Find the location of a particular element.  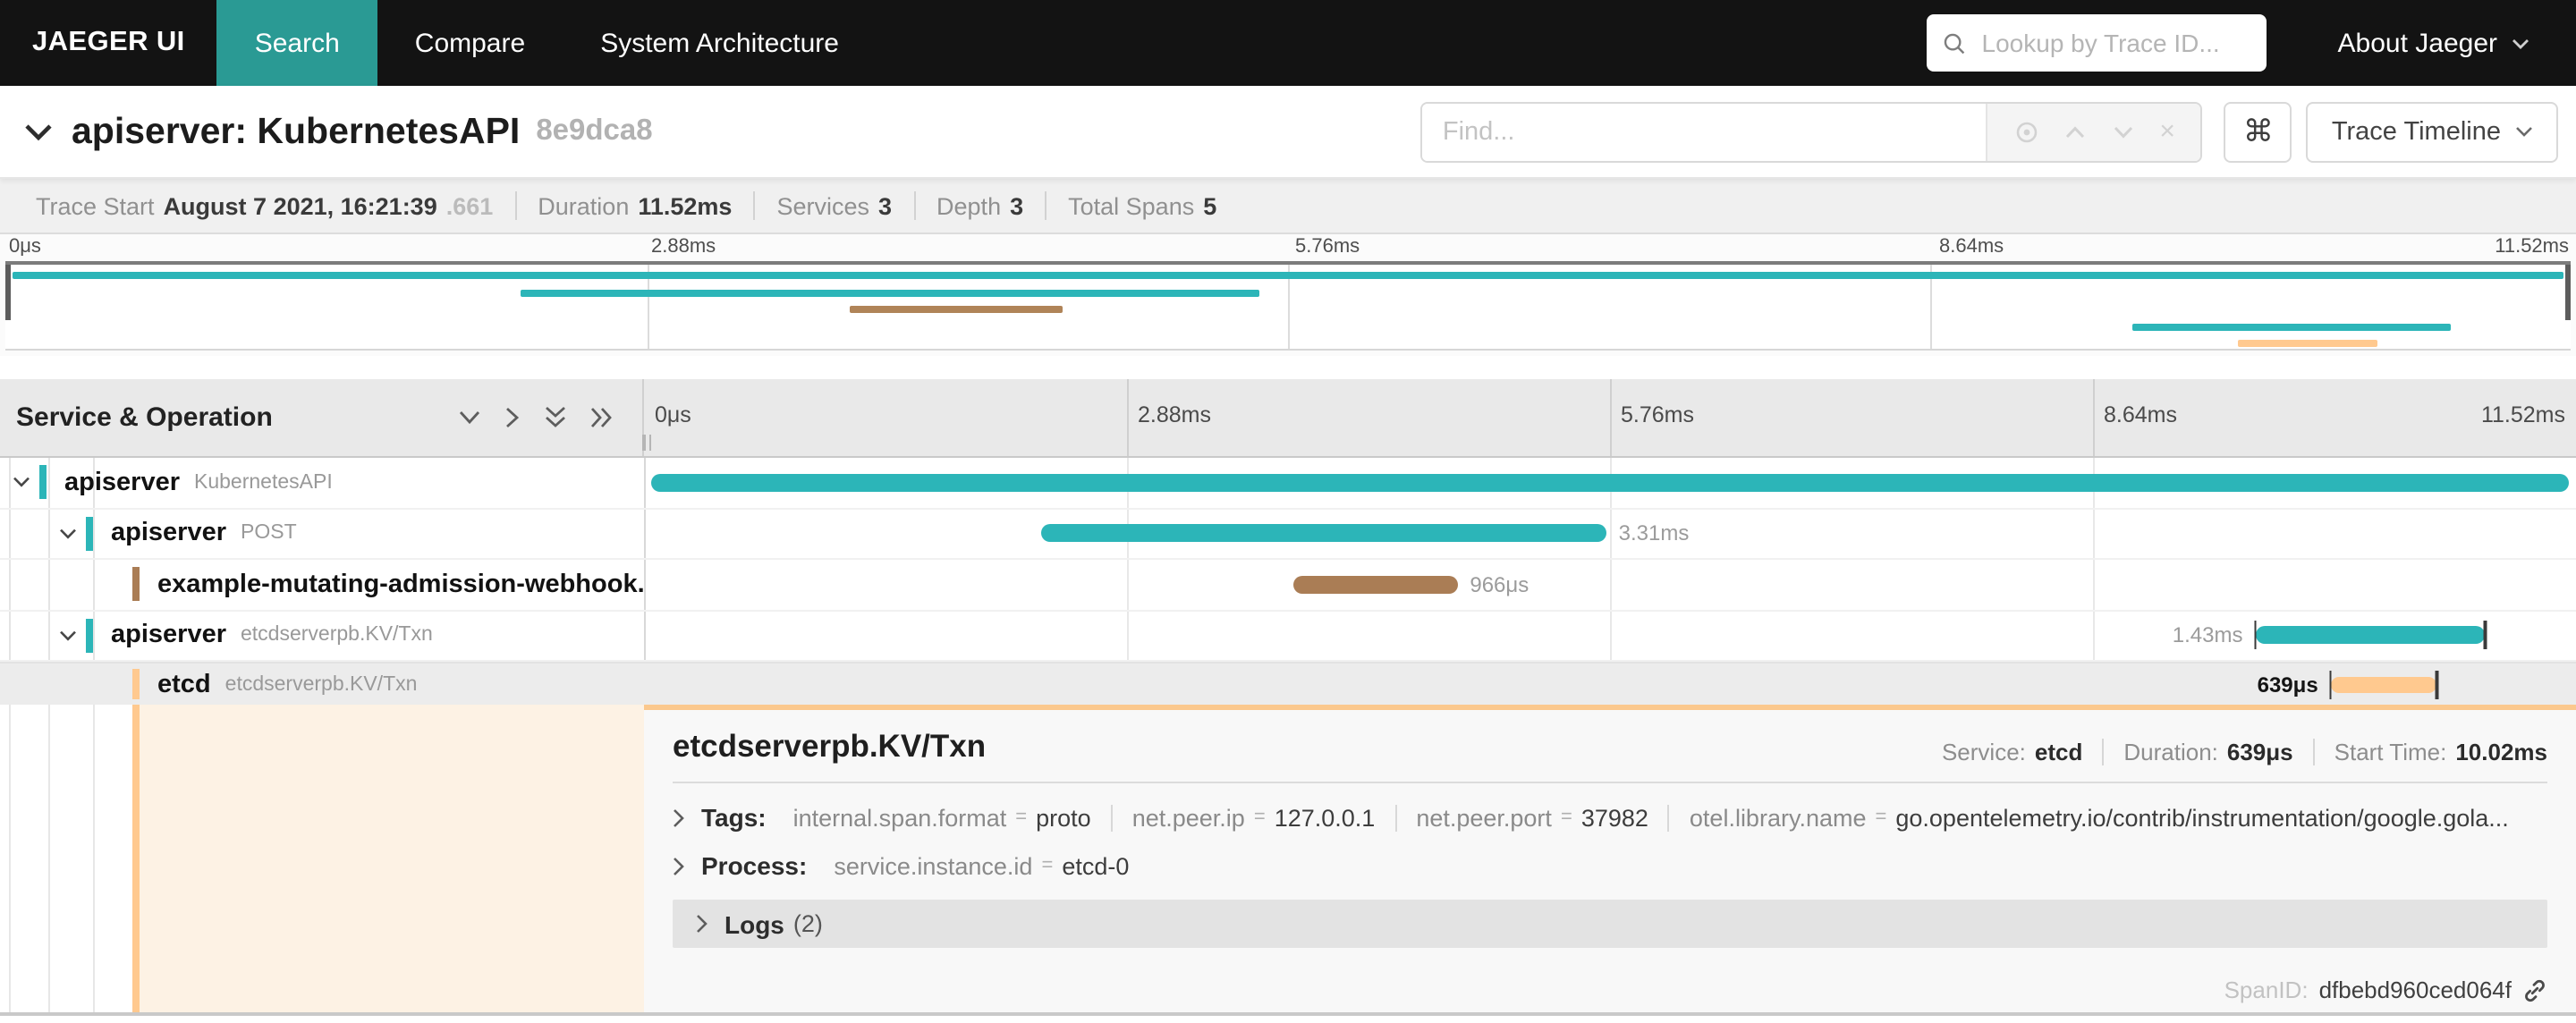

tab-search: Search is located at coordinates (296, 43).